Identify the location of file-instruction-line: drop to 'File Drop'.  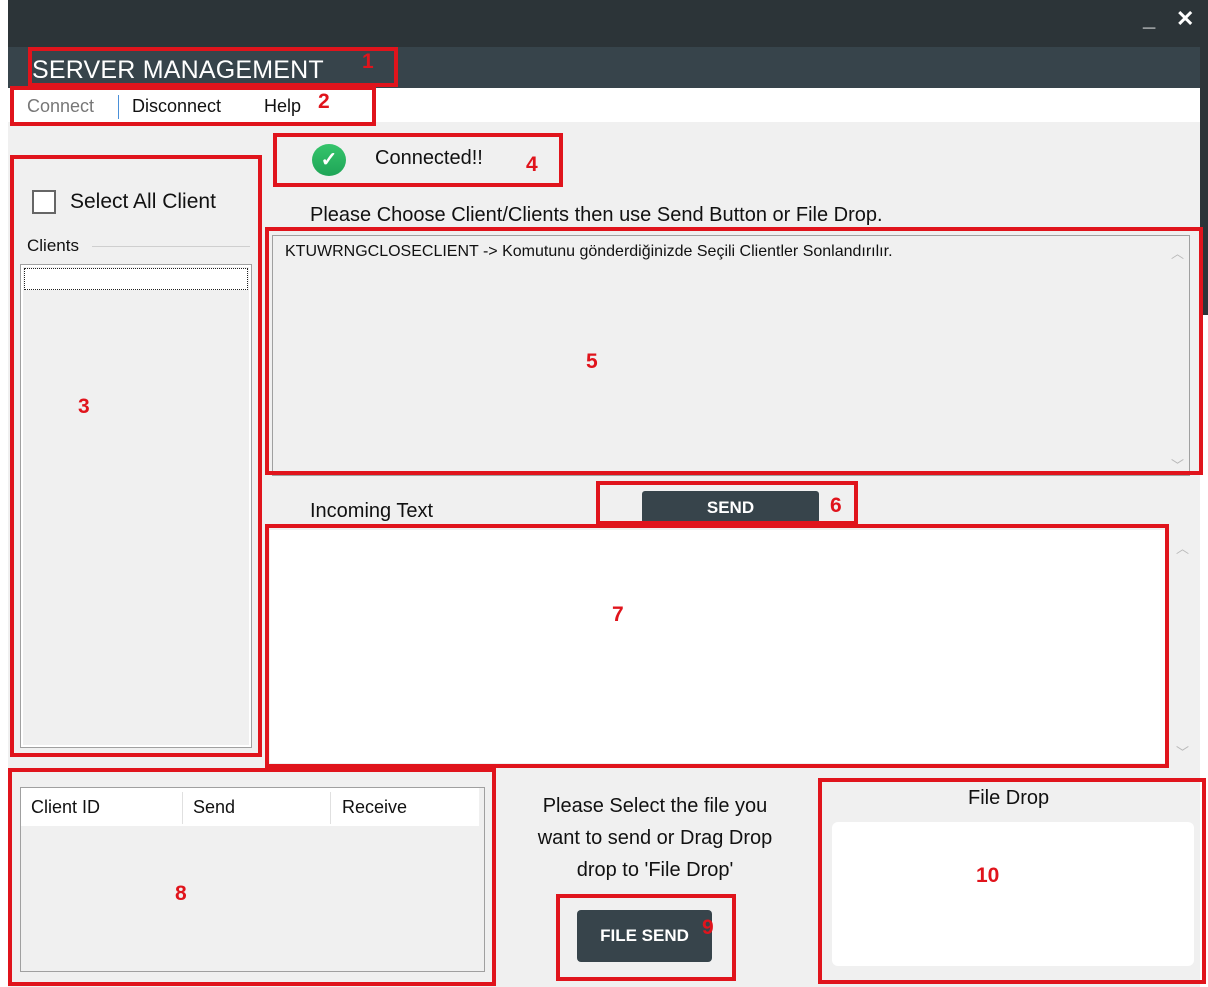
(655, 870).